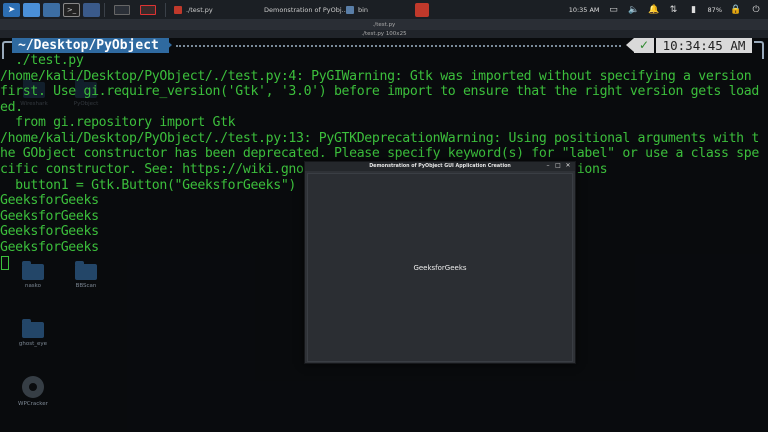 The image size is (768, 432). I want to click on prompt-time: 10:34:45 AM, so click(704, 45).